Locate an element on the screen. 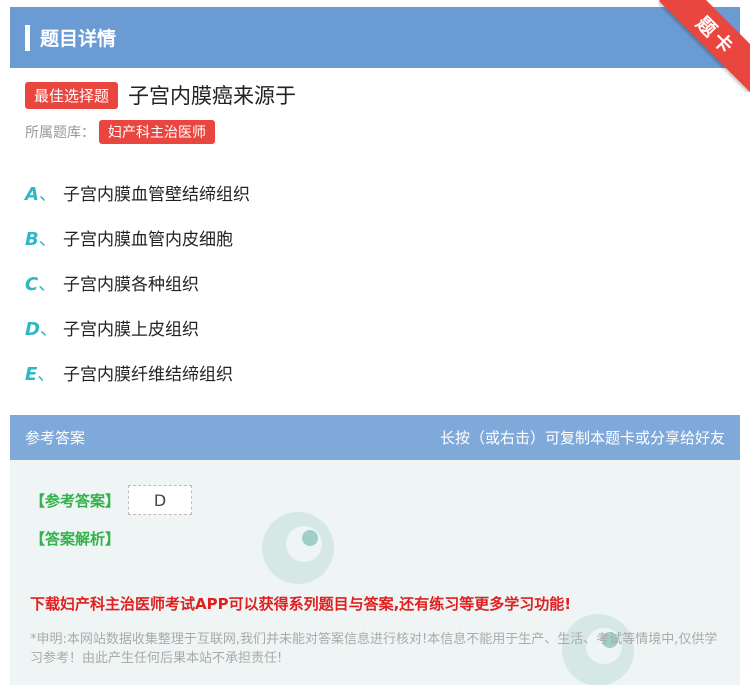 This screenshot has height=685, width=750. option-letter: D、 is located at coordinates (41, 329).